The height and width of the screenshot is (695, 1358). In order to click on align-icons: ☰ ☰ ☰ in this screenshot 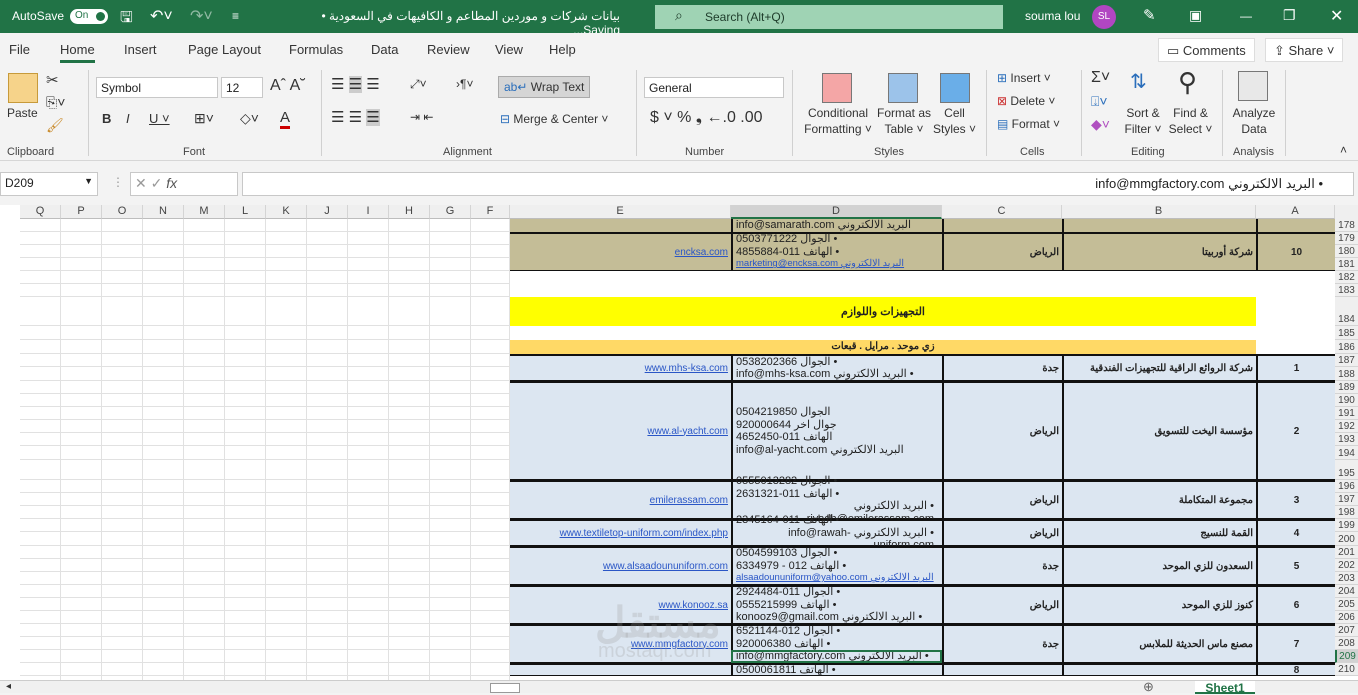, I will do `click(355, 84)`.